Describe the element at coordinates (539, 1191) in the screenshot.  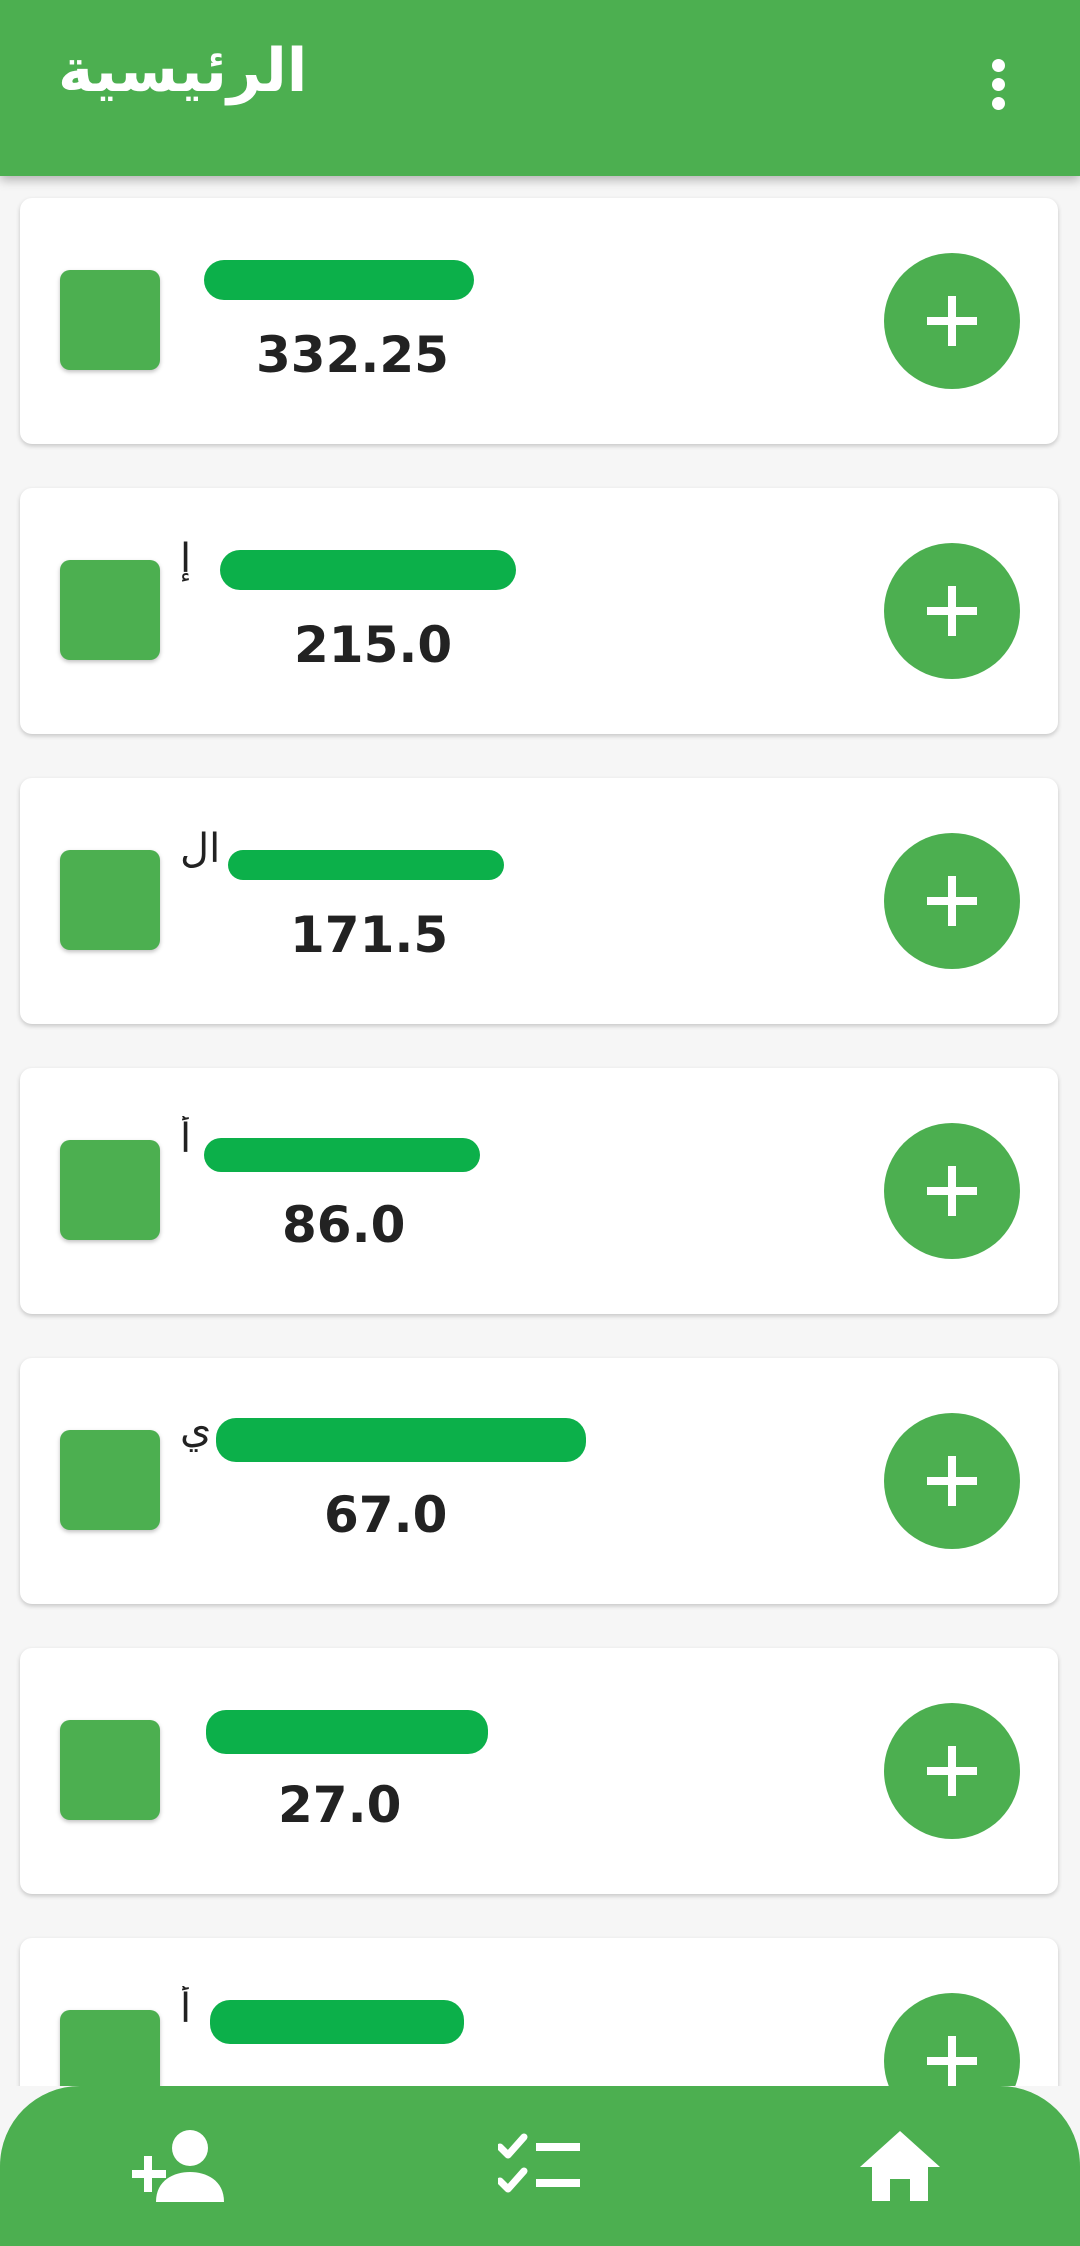
I see `list-item: أ 86.0` at that location.